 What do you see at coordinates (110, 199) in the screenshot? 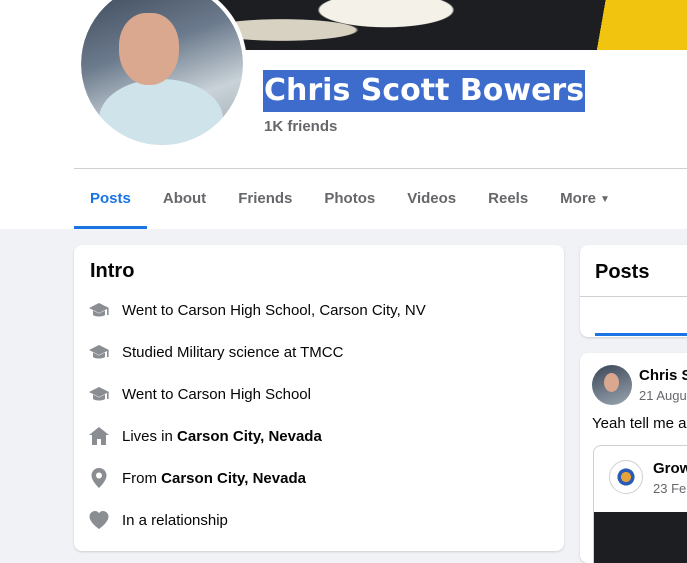
I see `tab-posts: Posts` at bounding box center [110, 199].